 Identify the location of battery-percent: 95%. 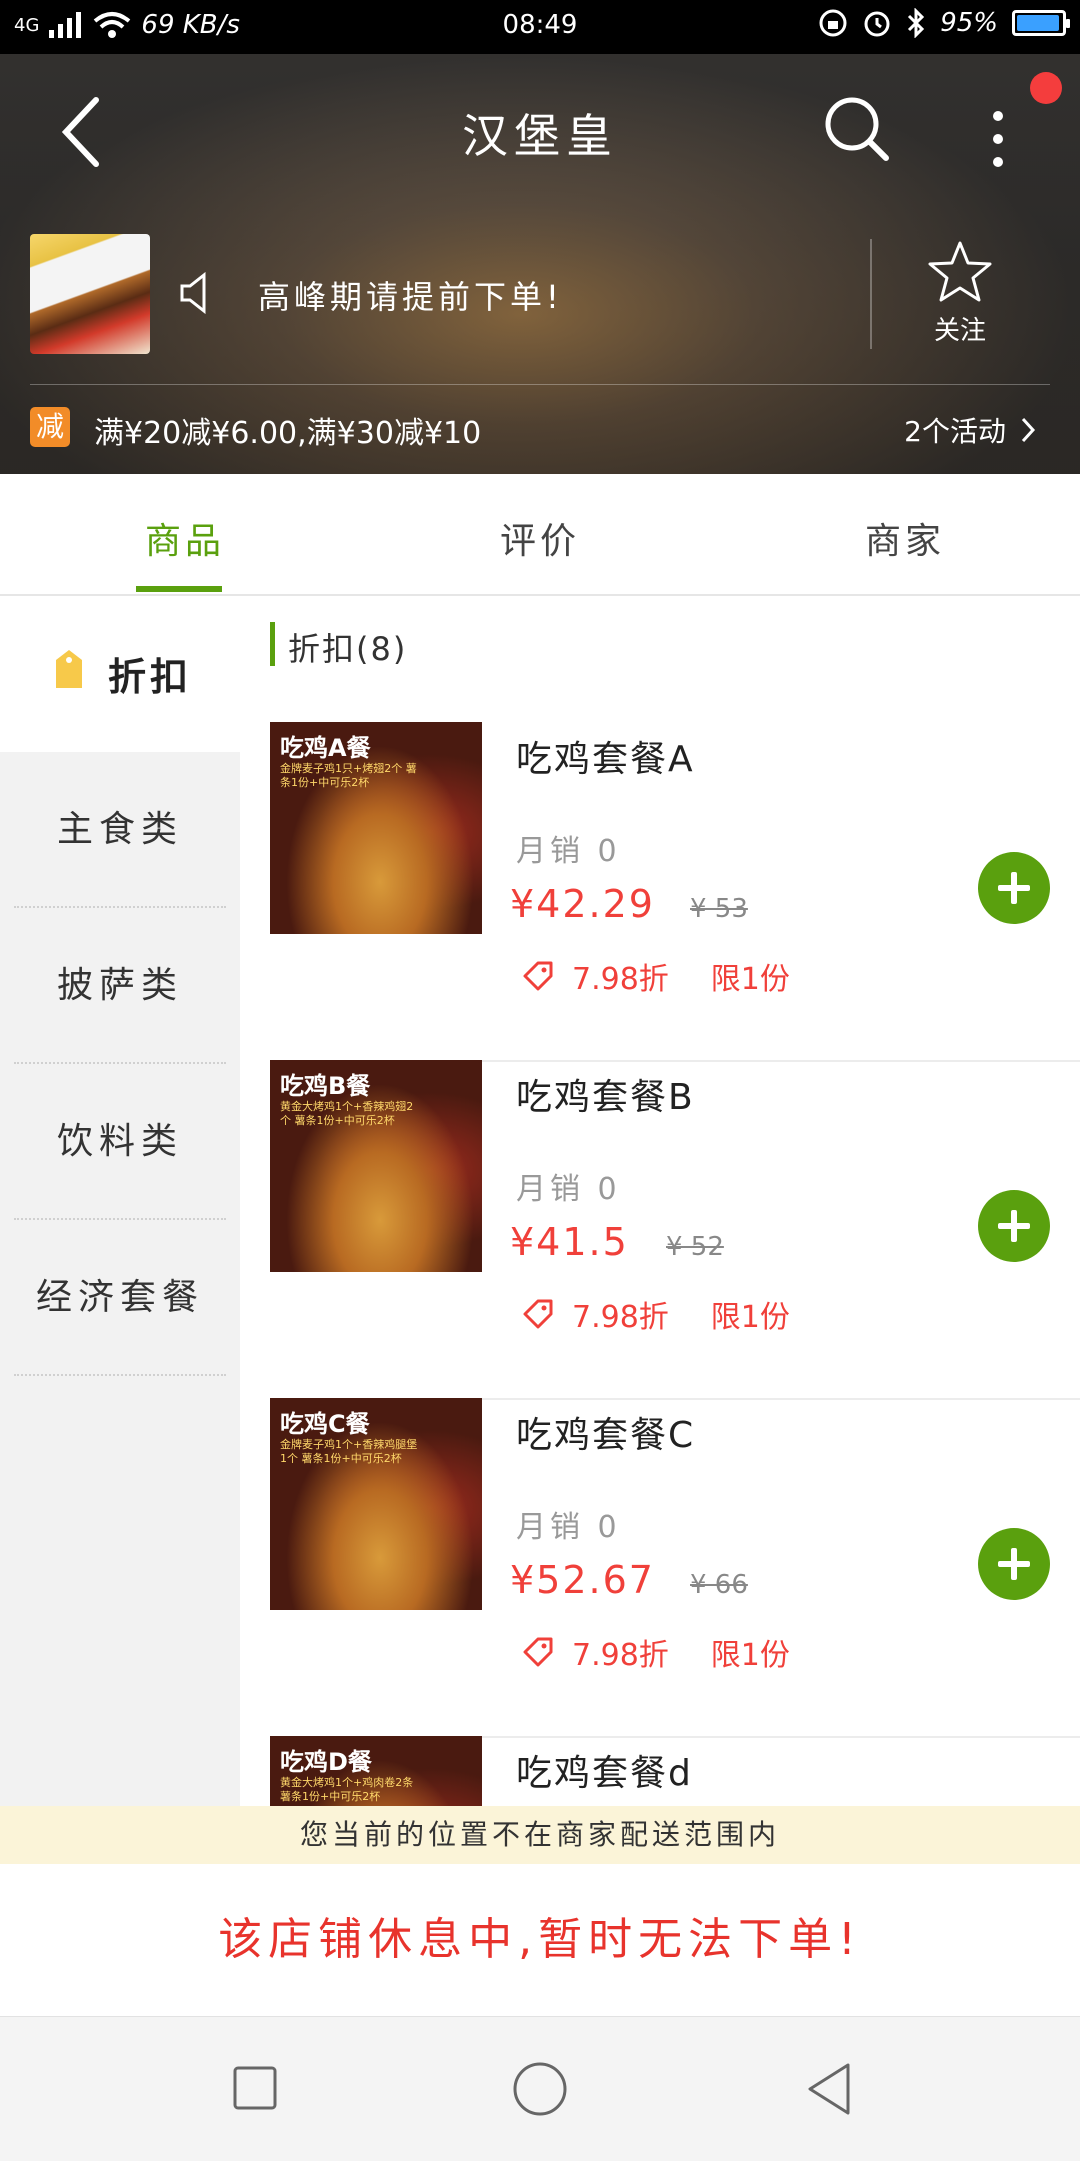
(969, 23).